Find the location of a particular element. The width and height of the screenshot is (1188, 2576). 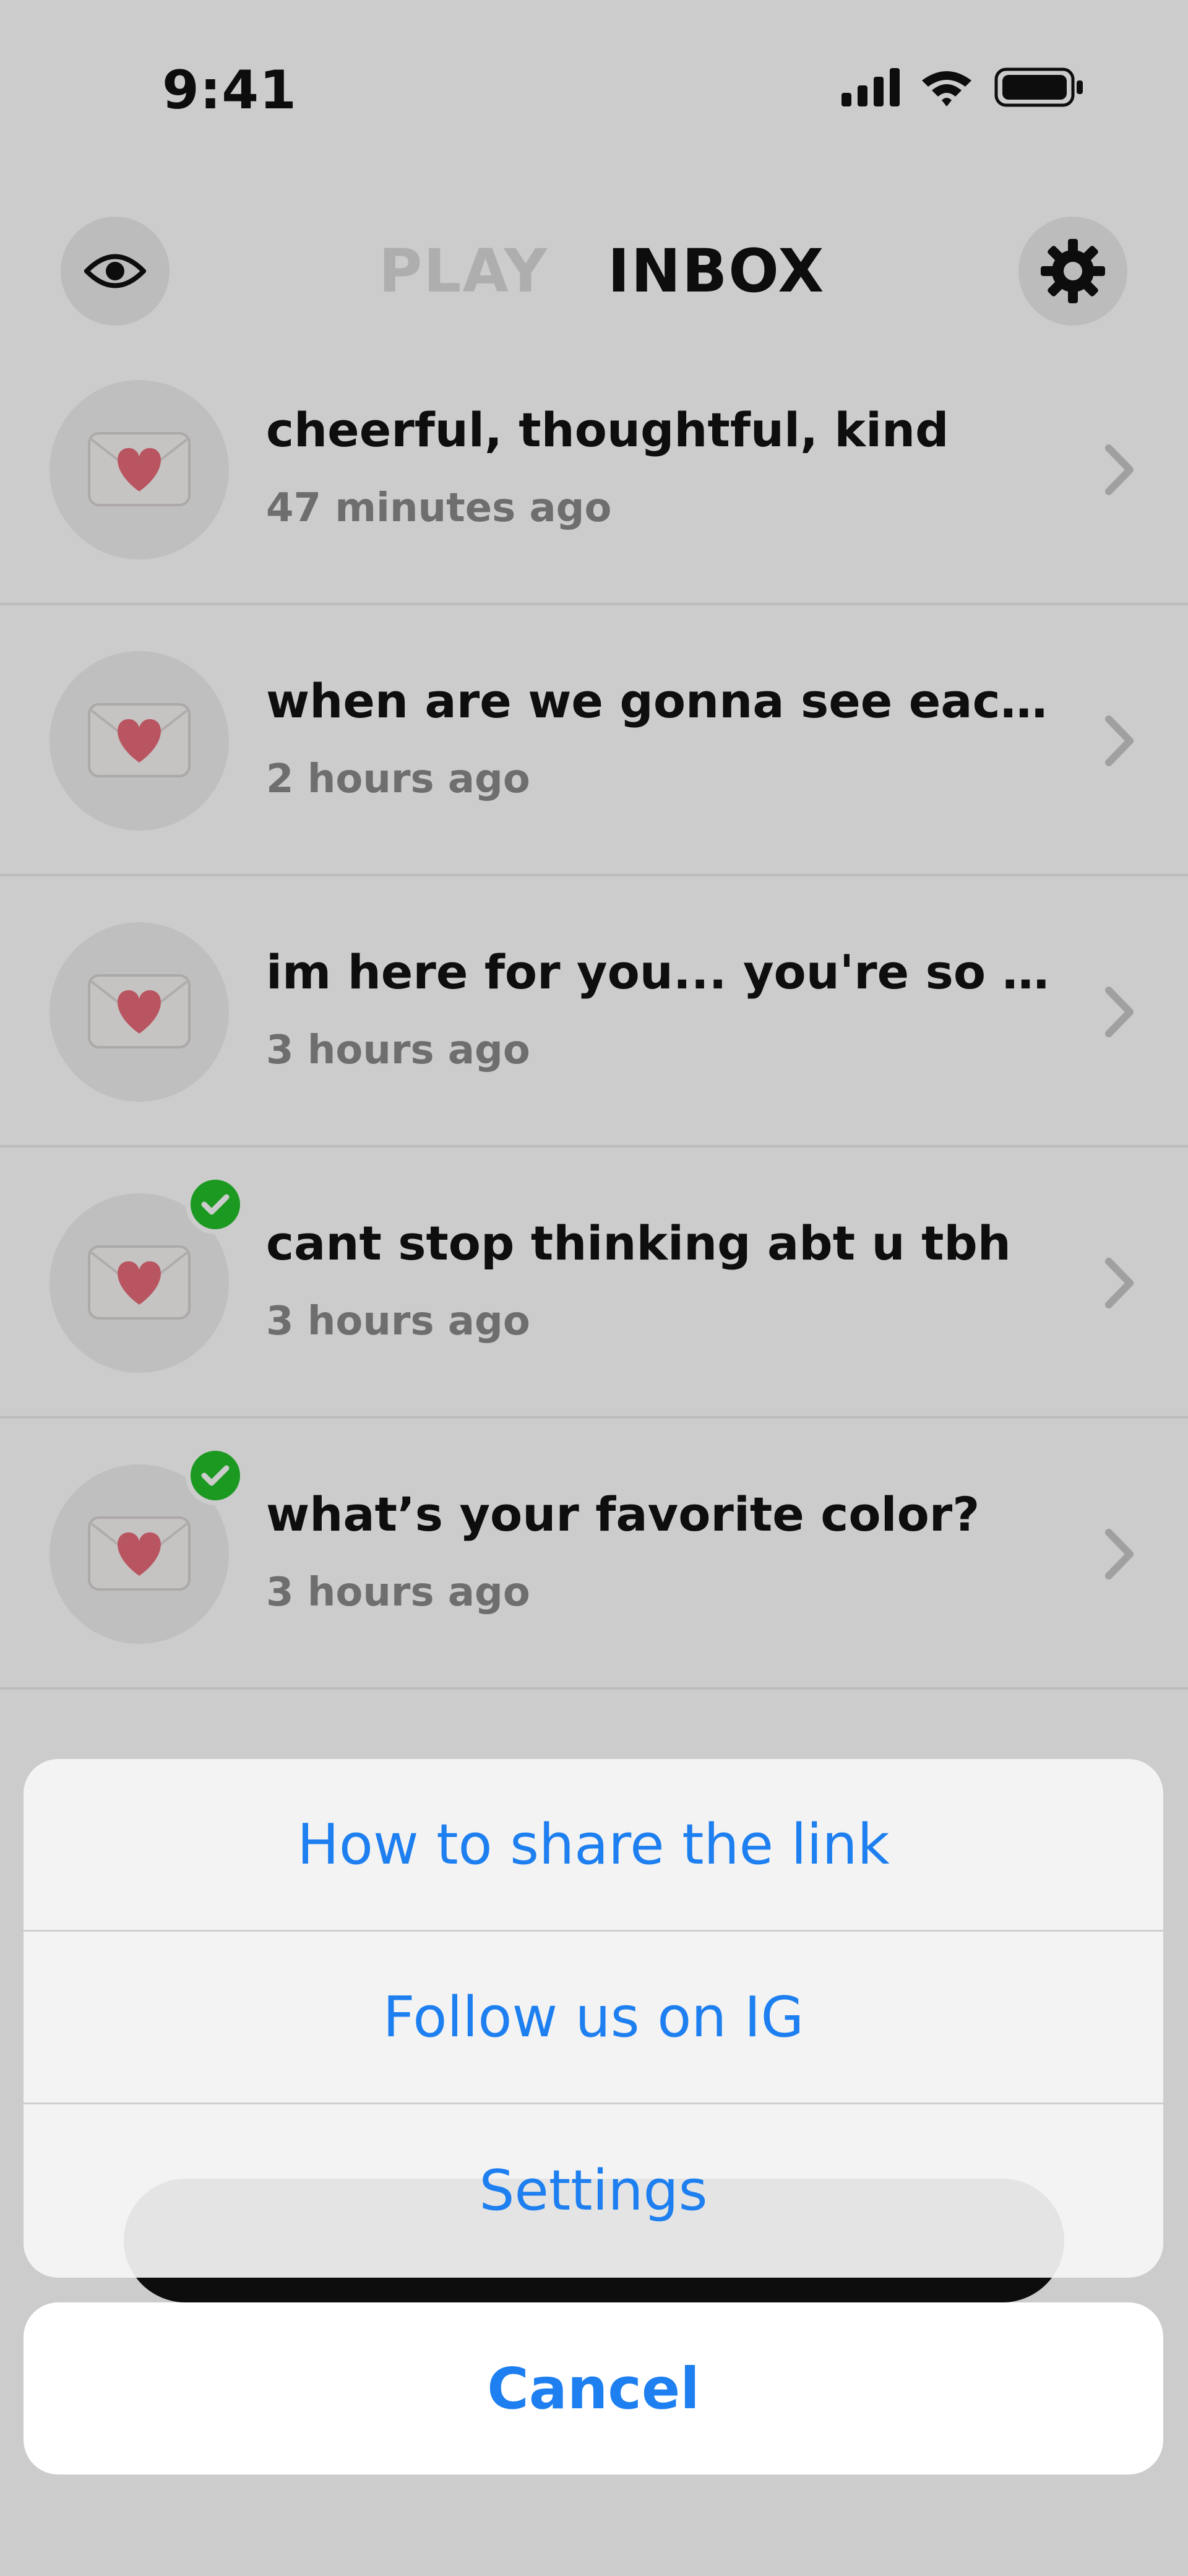

settings-option: Settings is located at coordinates (593, 2190).